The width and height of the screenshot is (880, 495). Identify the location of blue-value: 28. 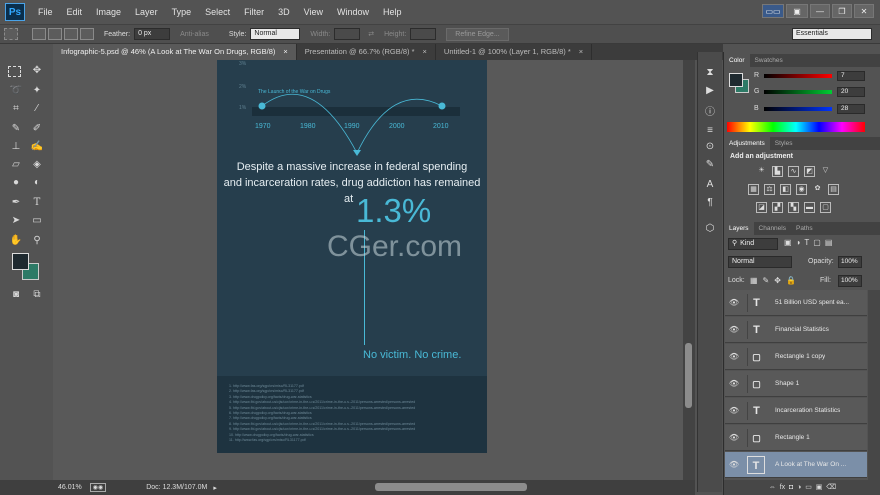
(851, 109).